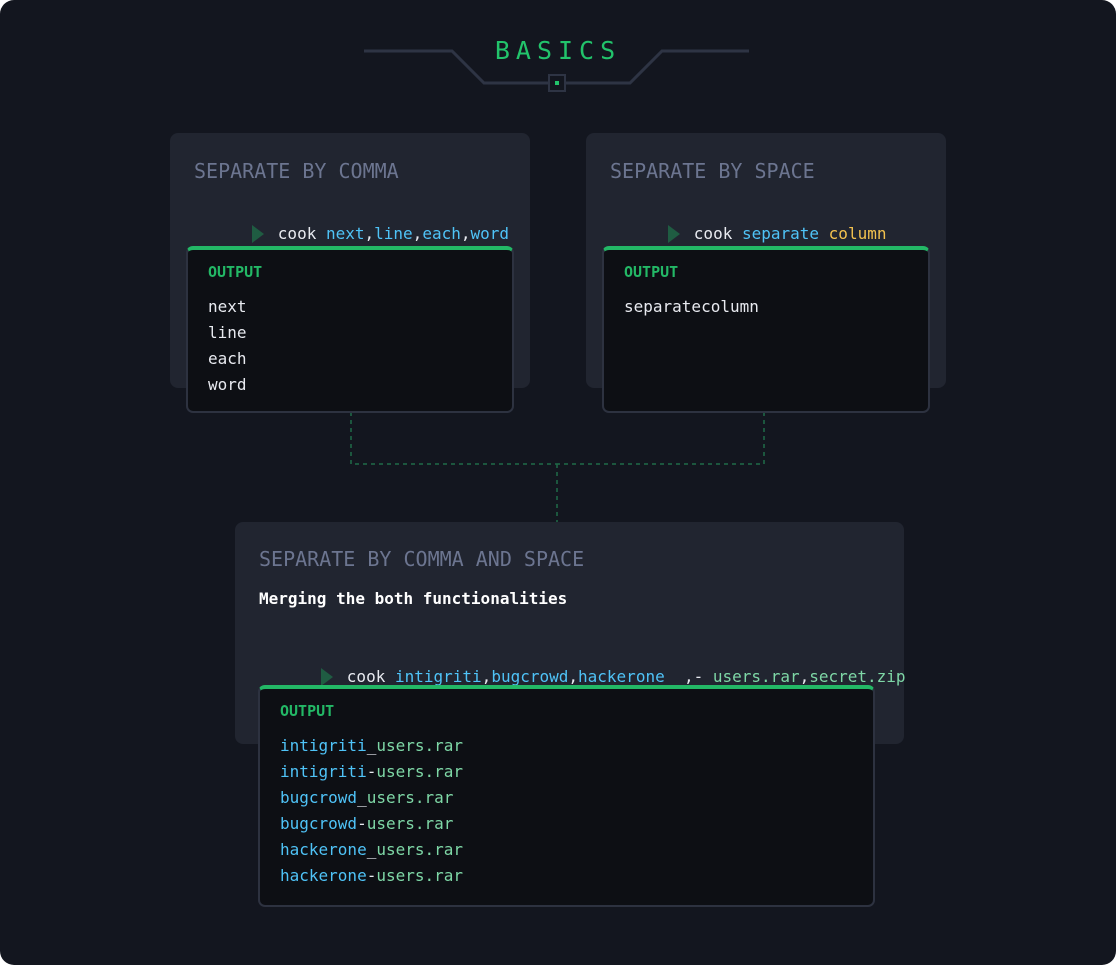 The height and width of the screenshot is (965, 1116). What do you see at coordinates (661, 438) in the screenshot?
I see `connector-right` at bounding box center [661, 438].